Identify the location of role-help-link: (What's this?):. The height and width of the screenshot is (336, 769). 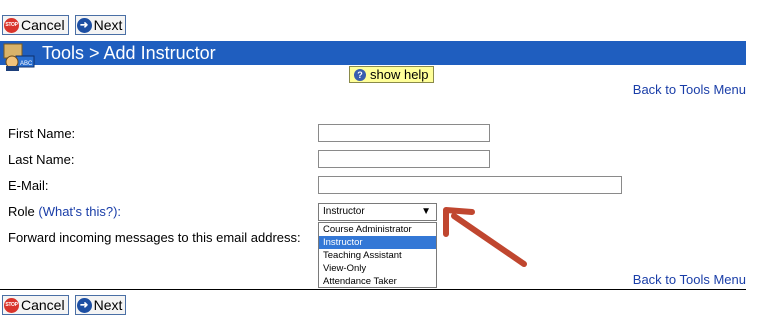
(79, 211).